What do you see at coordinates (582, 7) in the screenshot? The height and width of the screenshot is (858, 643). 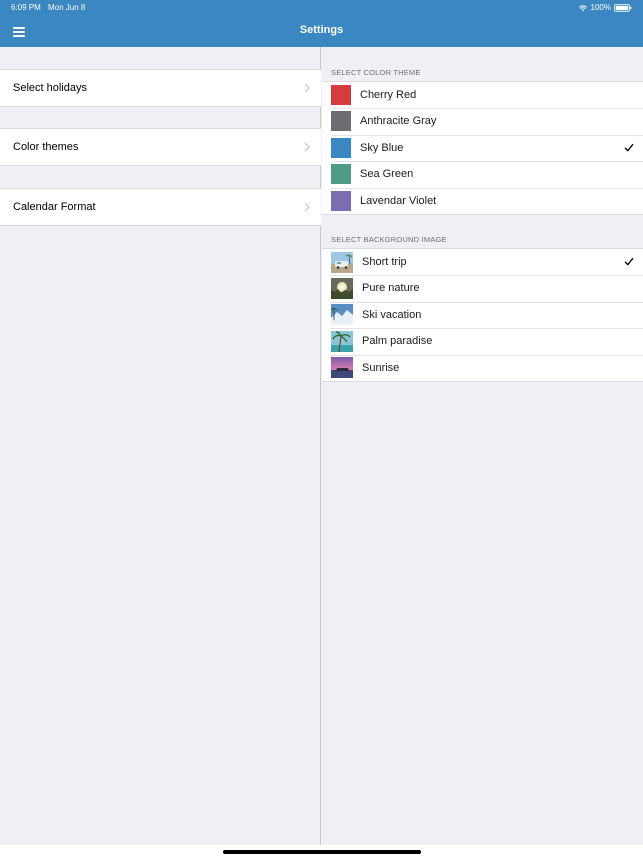 I see `wifi-icon` at bounding box center [582, 7].